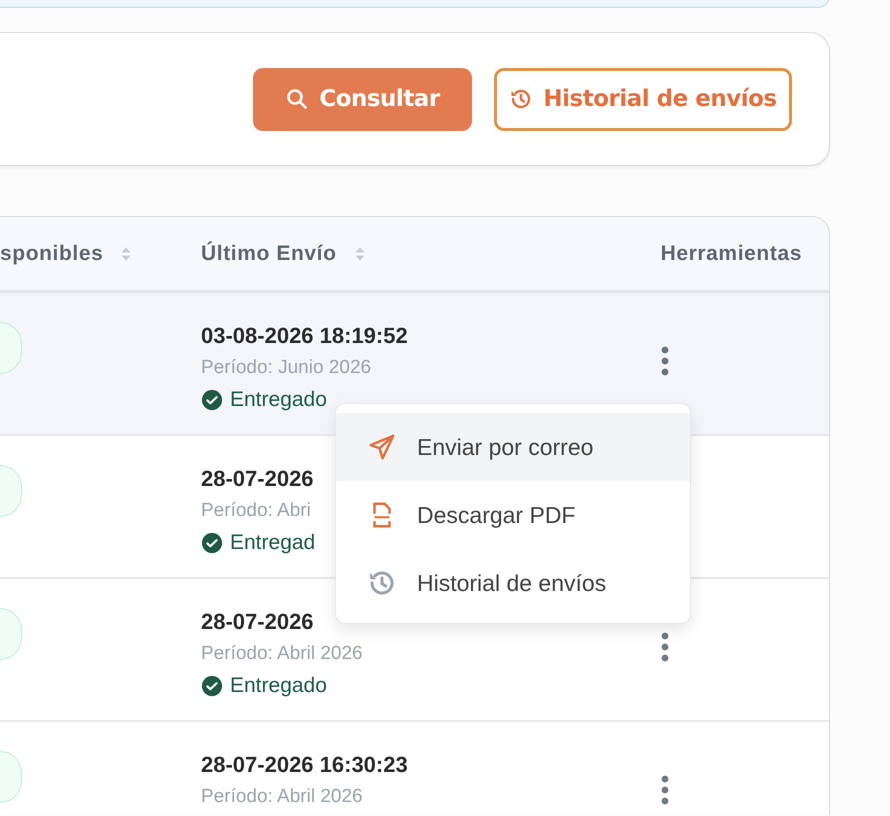 The image size is (890, 816). What do you see at coordinates (304, 336) in the screenshot?
I see `last-sent-date: 03-08-2026 18:19:52` at bounding box center [304, 336].